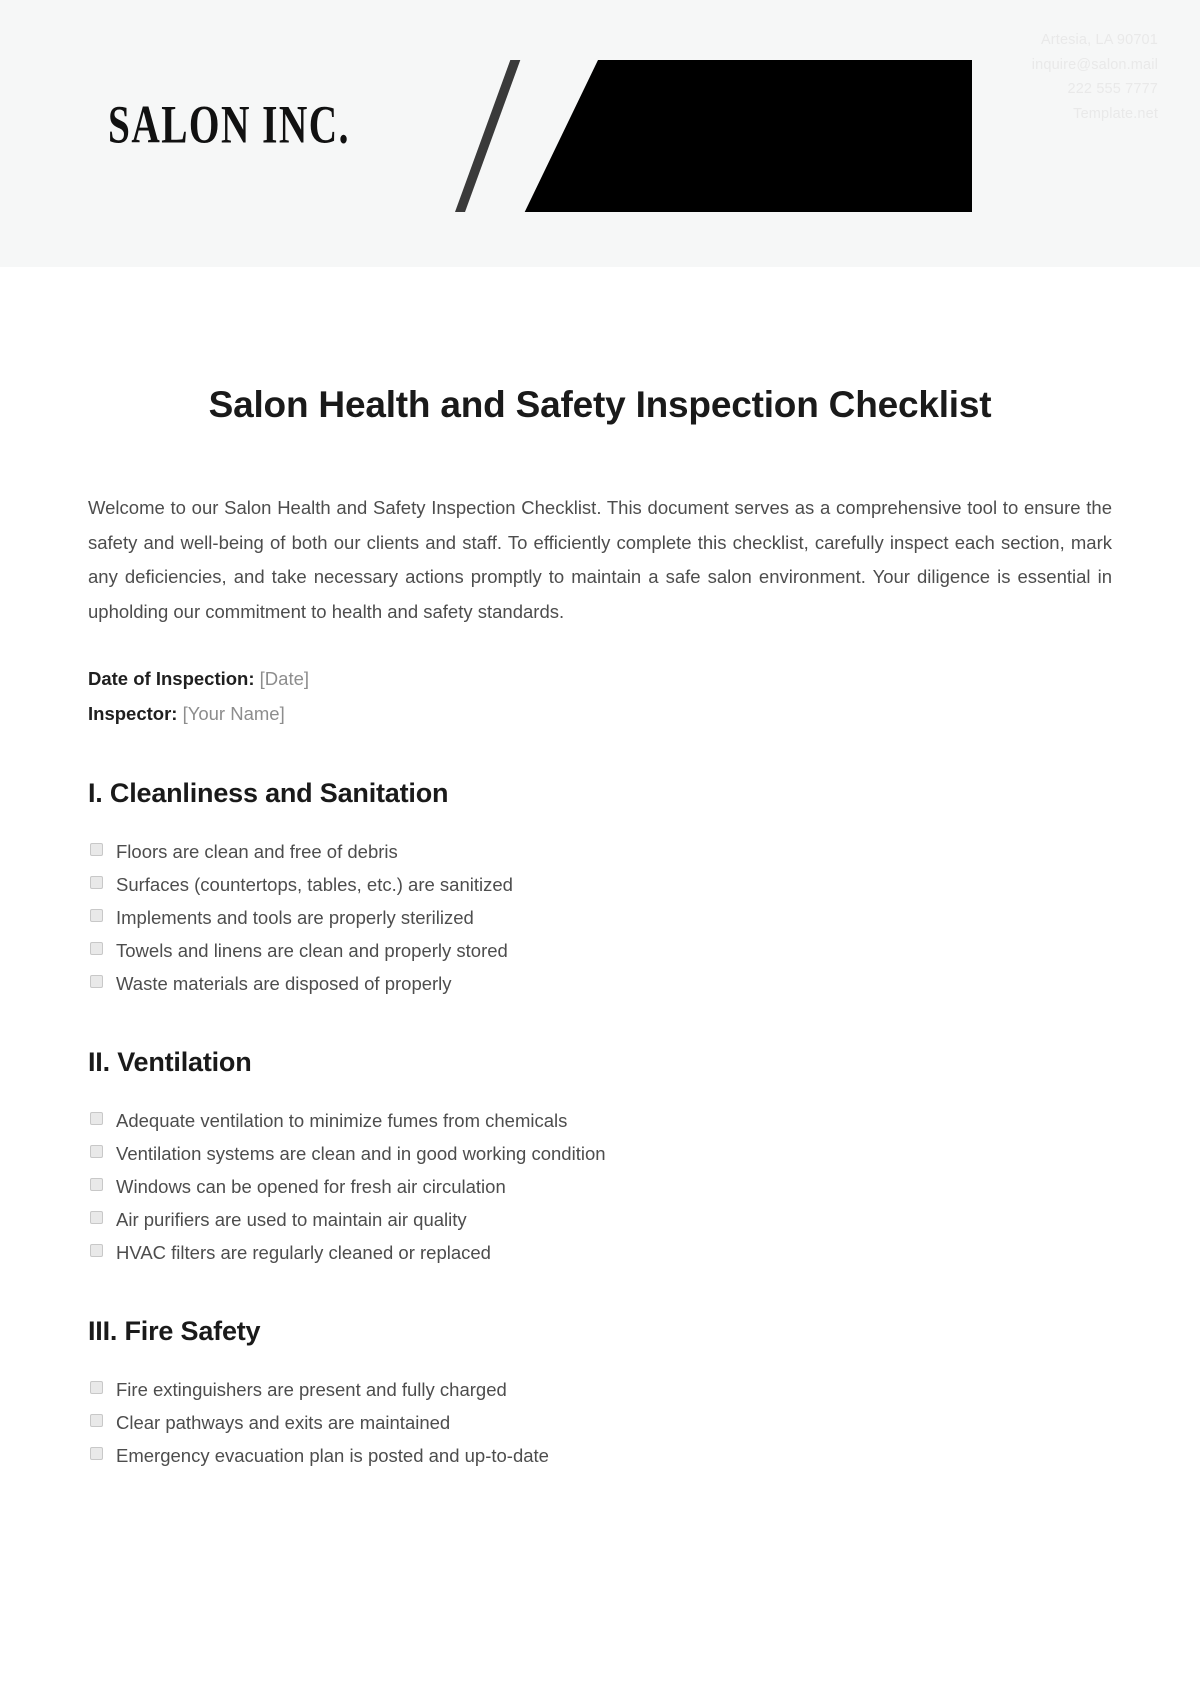 The width and height of the screenshot is (1200, 1700). What do you see at coordinates (234, 713) in the screenshot?
I see `inspector-value: [Your Name]` at bounding box center [234, 713].